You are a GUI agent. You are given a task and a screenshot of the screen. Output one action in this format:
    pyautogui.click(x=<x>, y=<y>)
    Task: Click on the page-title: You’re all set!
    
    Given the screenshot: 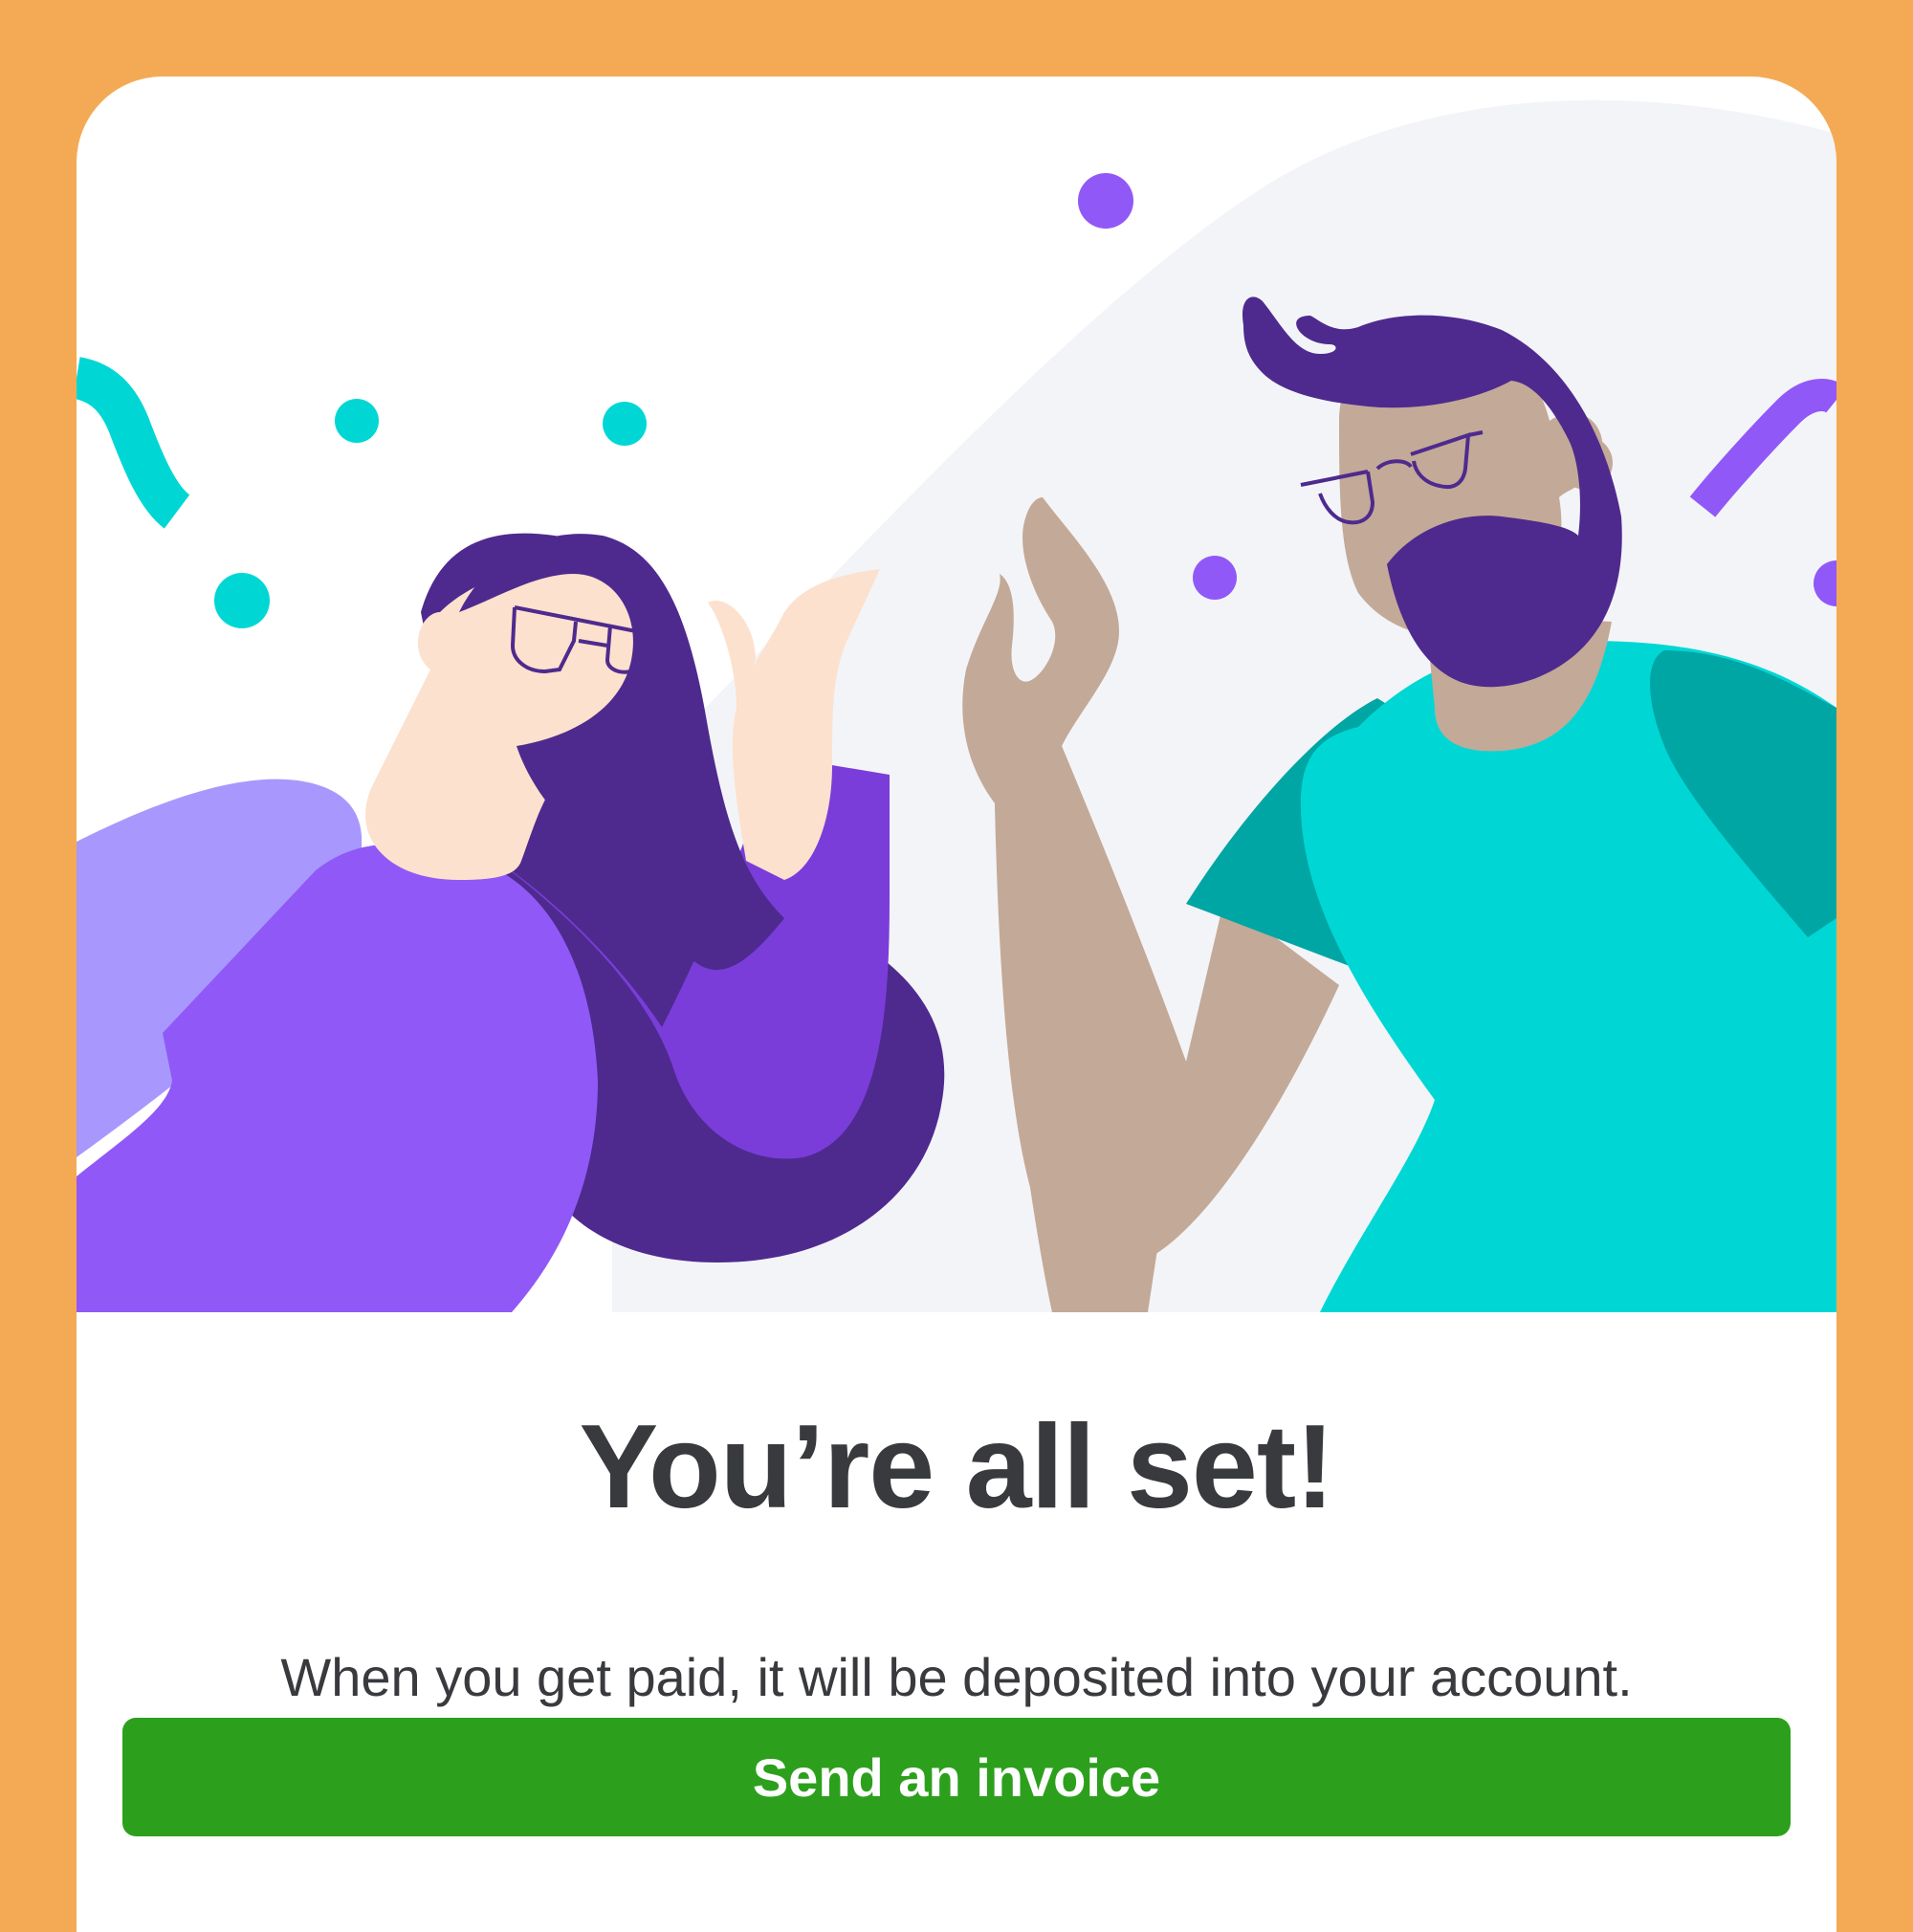 What is the action you would take?
    pyautogui.click(x=957, y=1467)
    